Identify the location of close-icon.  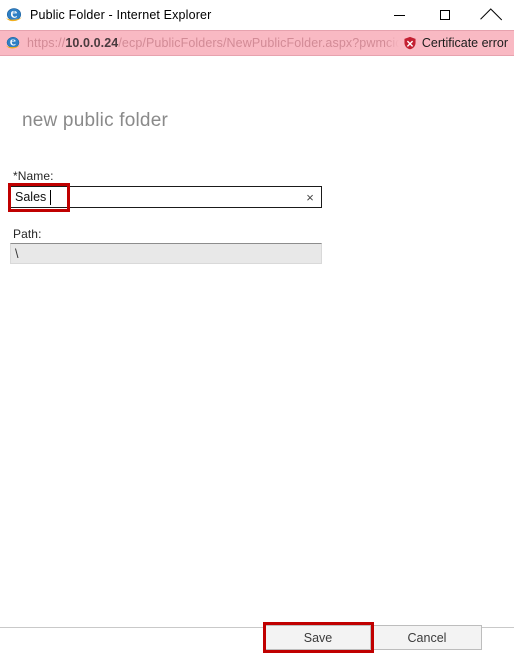
(491, 15).